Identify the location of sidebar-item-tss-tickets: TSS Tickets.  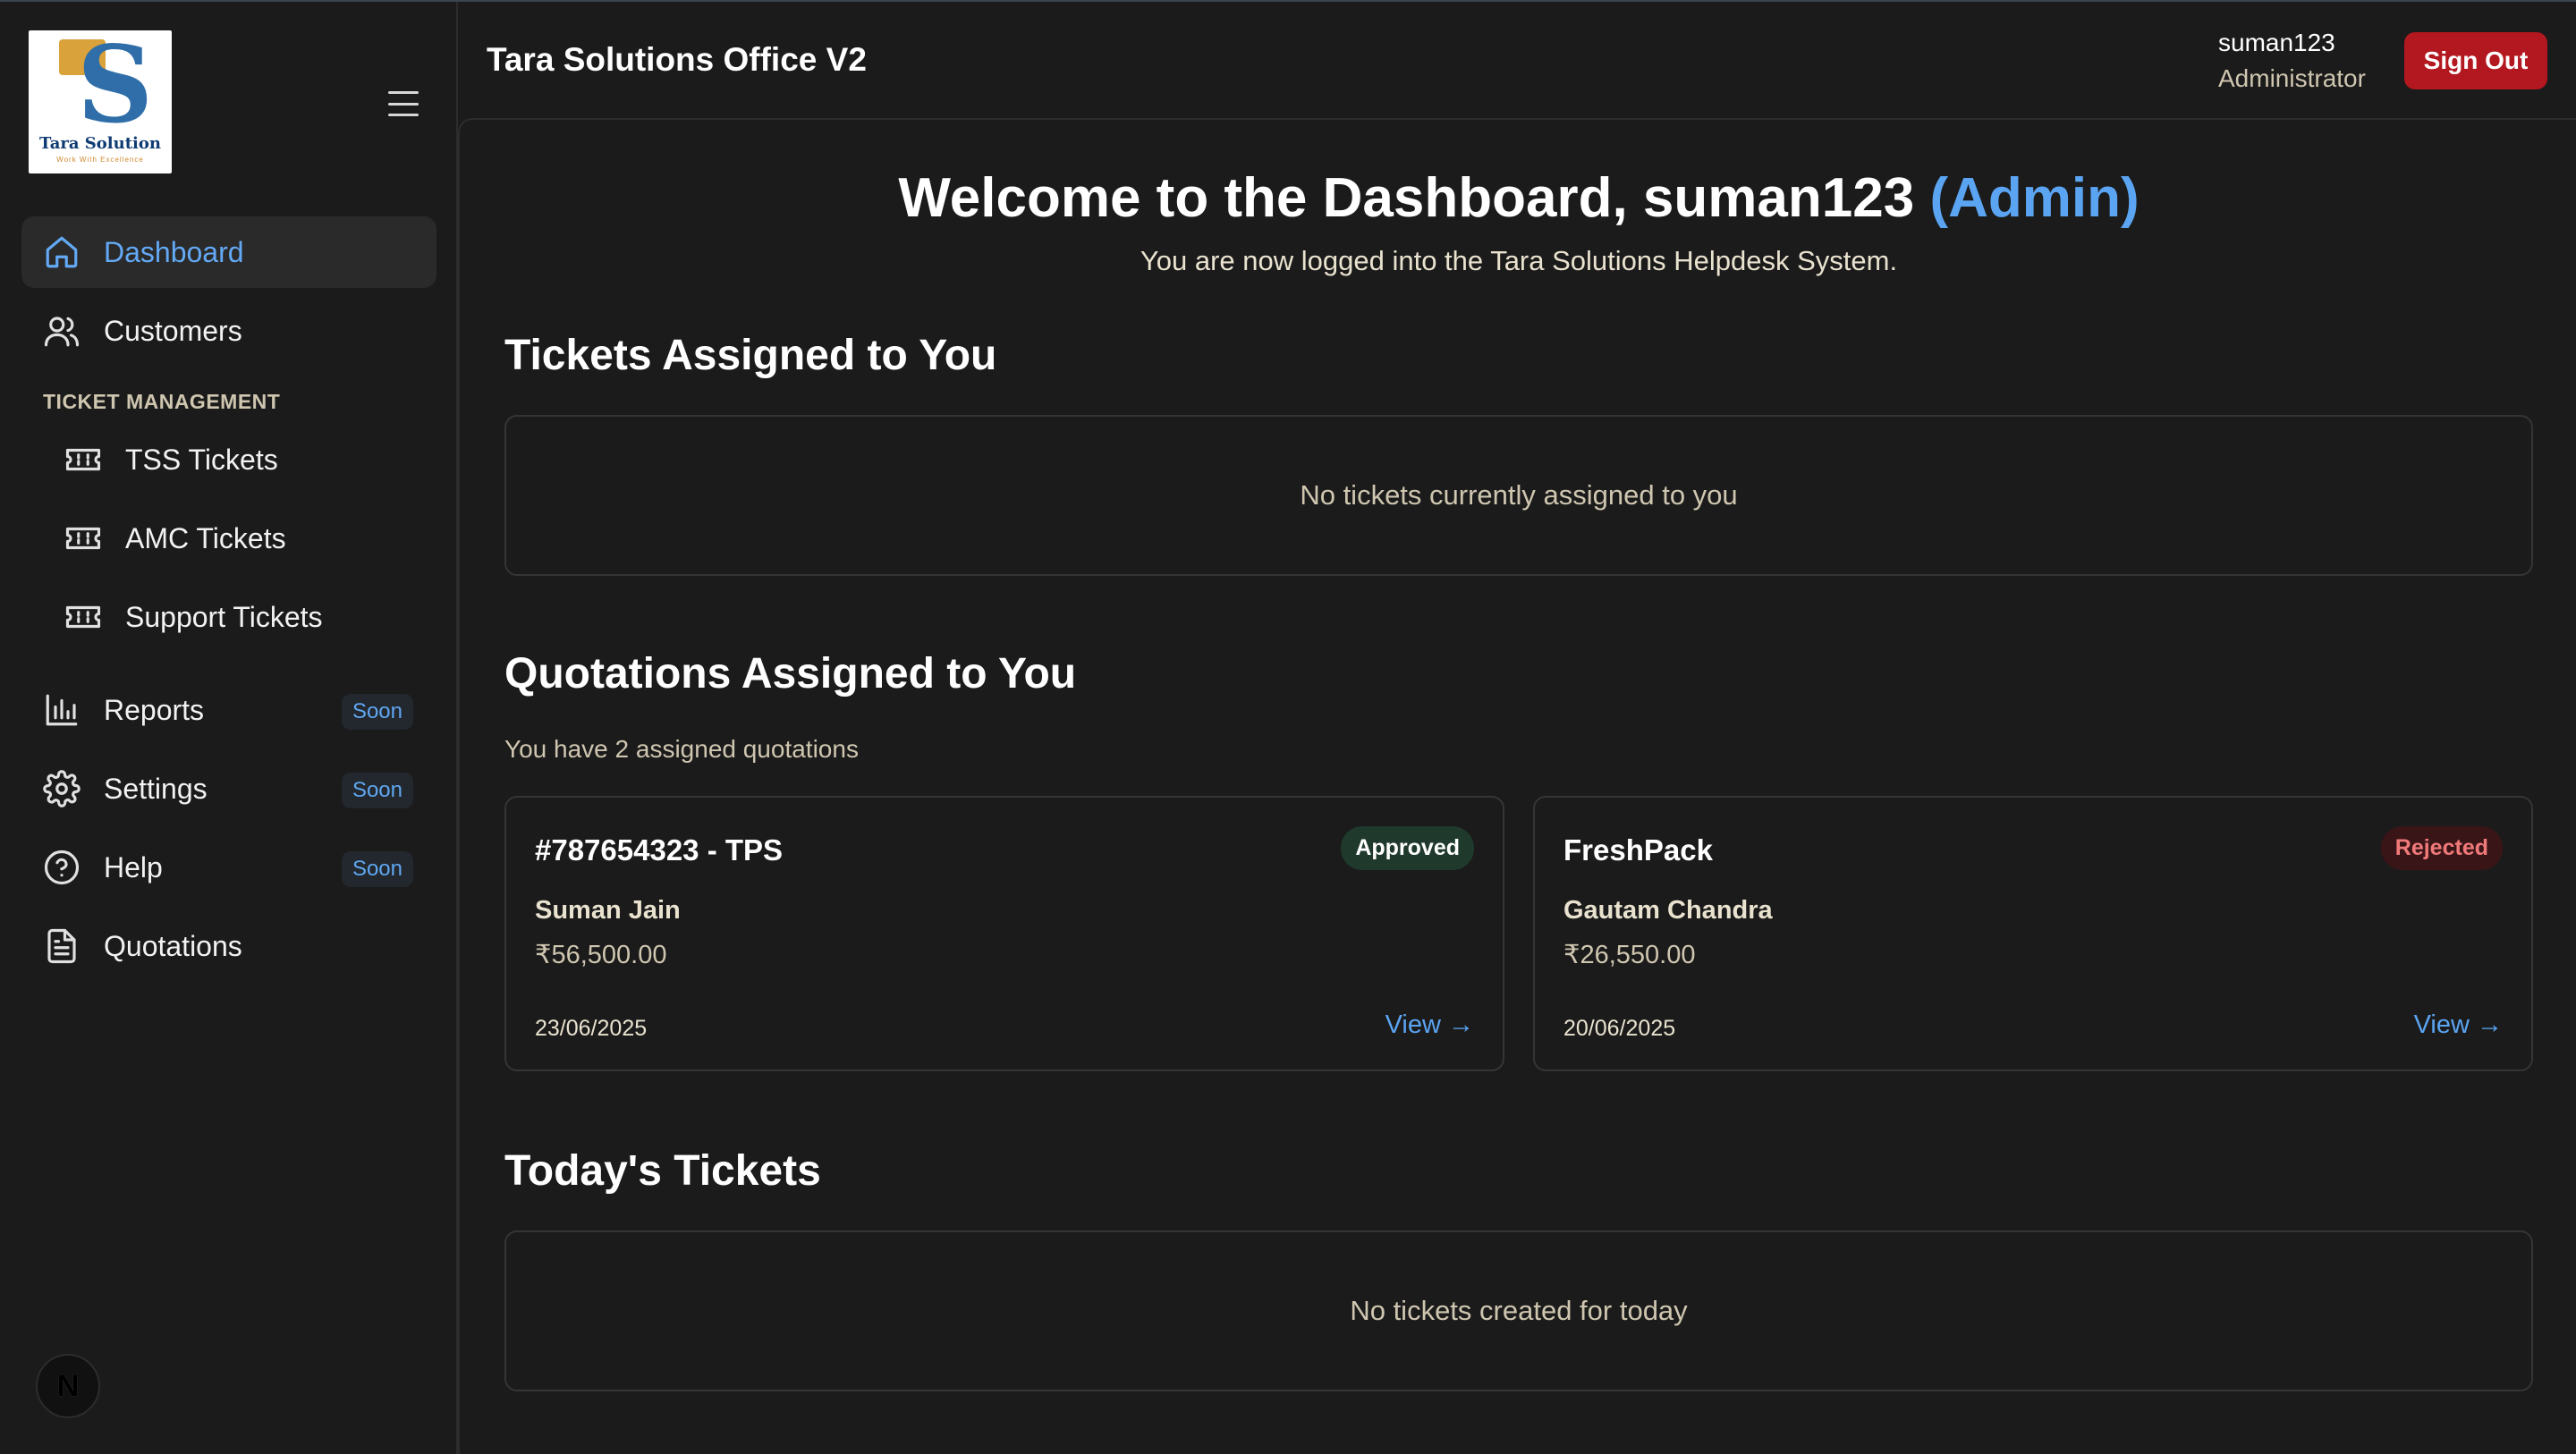
(239, 460).